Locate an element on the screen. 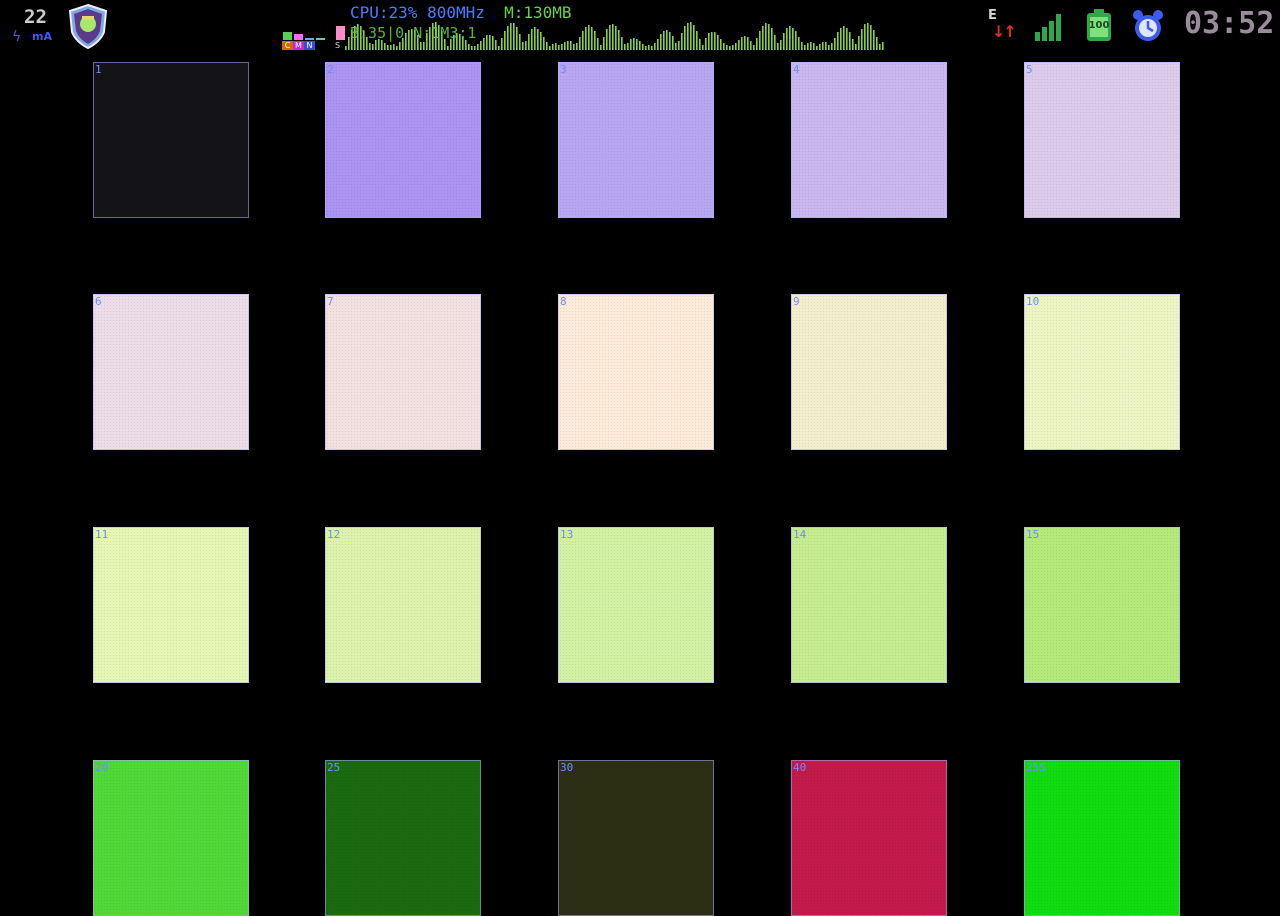 This screenshot has height=916, width=1280. clock: 03:52 is located at coordinates (1229, 23).